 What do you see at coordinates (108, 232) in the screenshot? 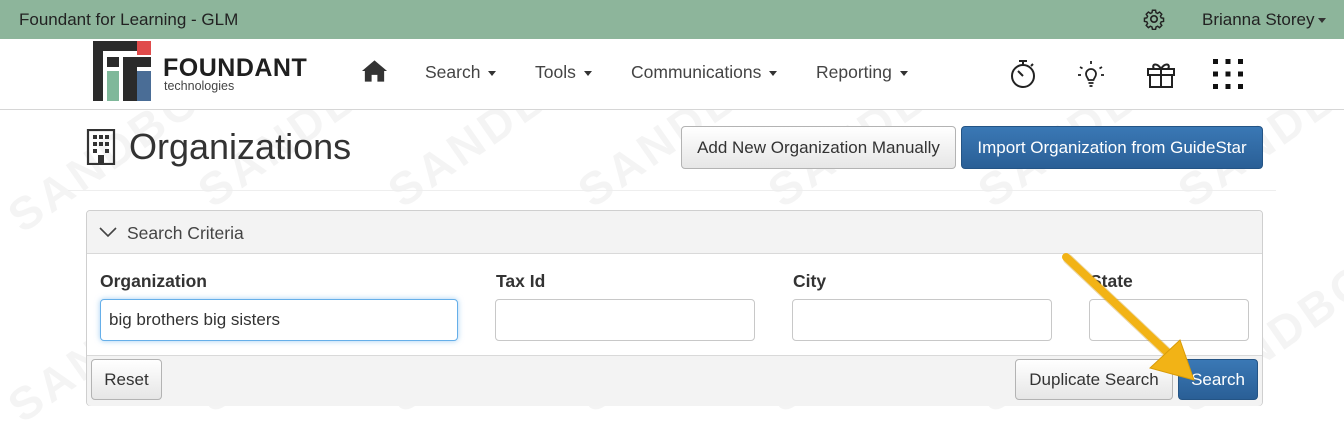
I see `chevron-down-icon` at bounding box center [108, 232].